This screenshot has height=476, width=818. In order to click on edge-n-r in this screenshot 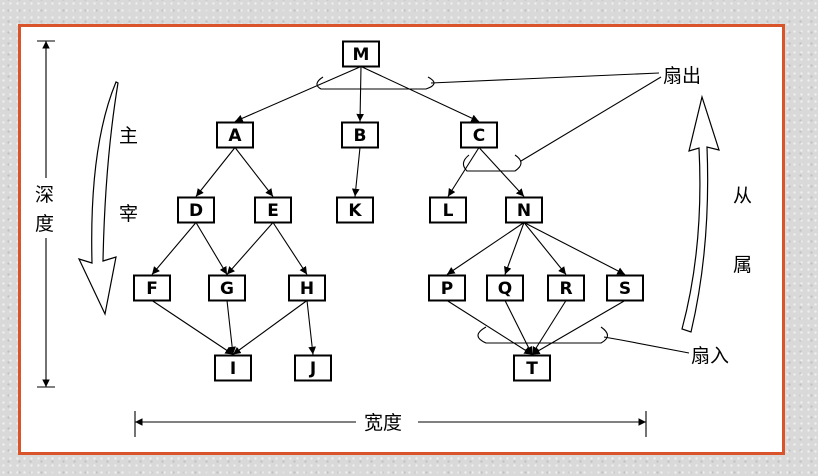, I will do `click(545, 248)`.